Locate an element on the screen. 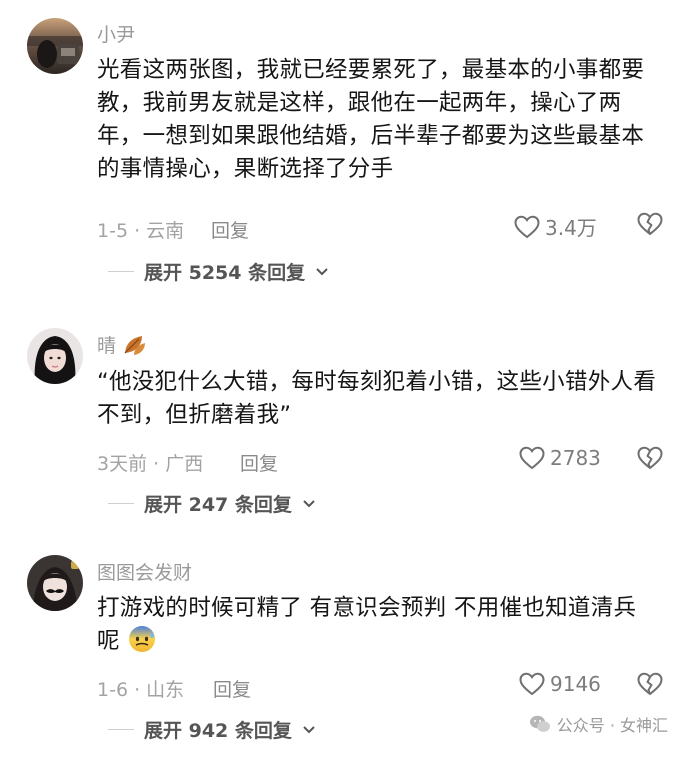 Image resolution: width=690 pixels, height=758 pixels. expand-replies-label: 展开 5254 条回复 is located at coordinates (225, 273).